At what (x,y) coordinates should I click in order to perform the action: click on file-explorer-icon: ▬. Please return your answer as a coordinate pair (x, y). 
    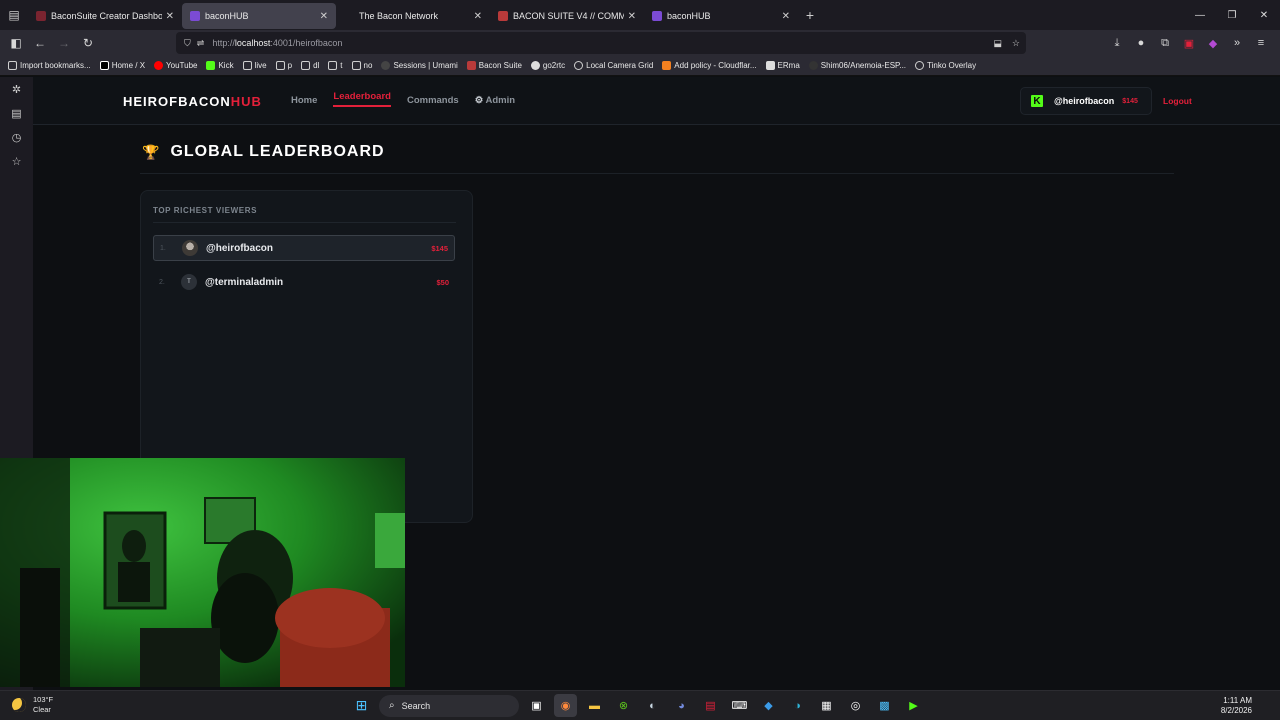
    Looking at the image, I should click on (594, 705).